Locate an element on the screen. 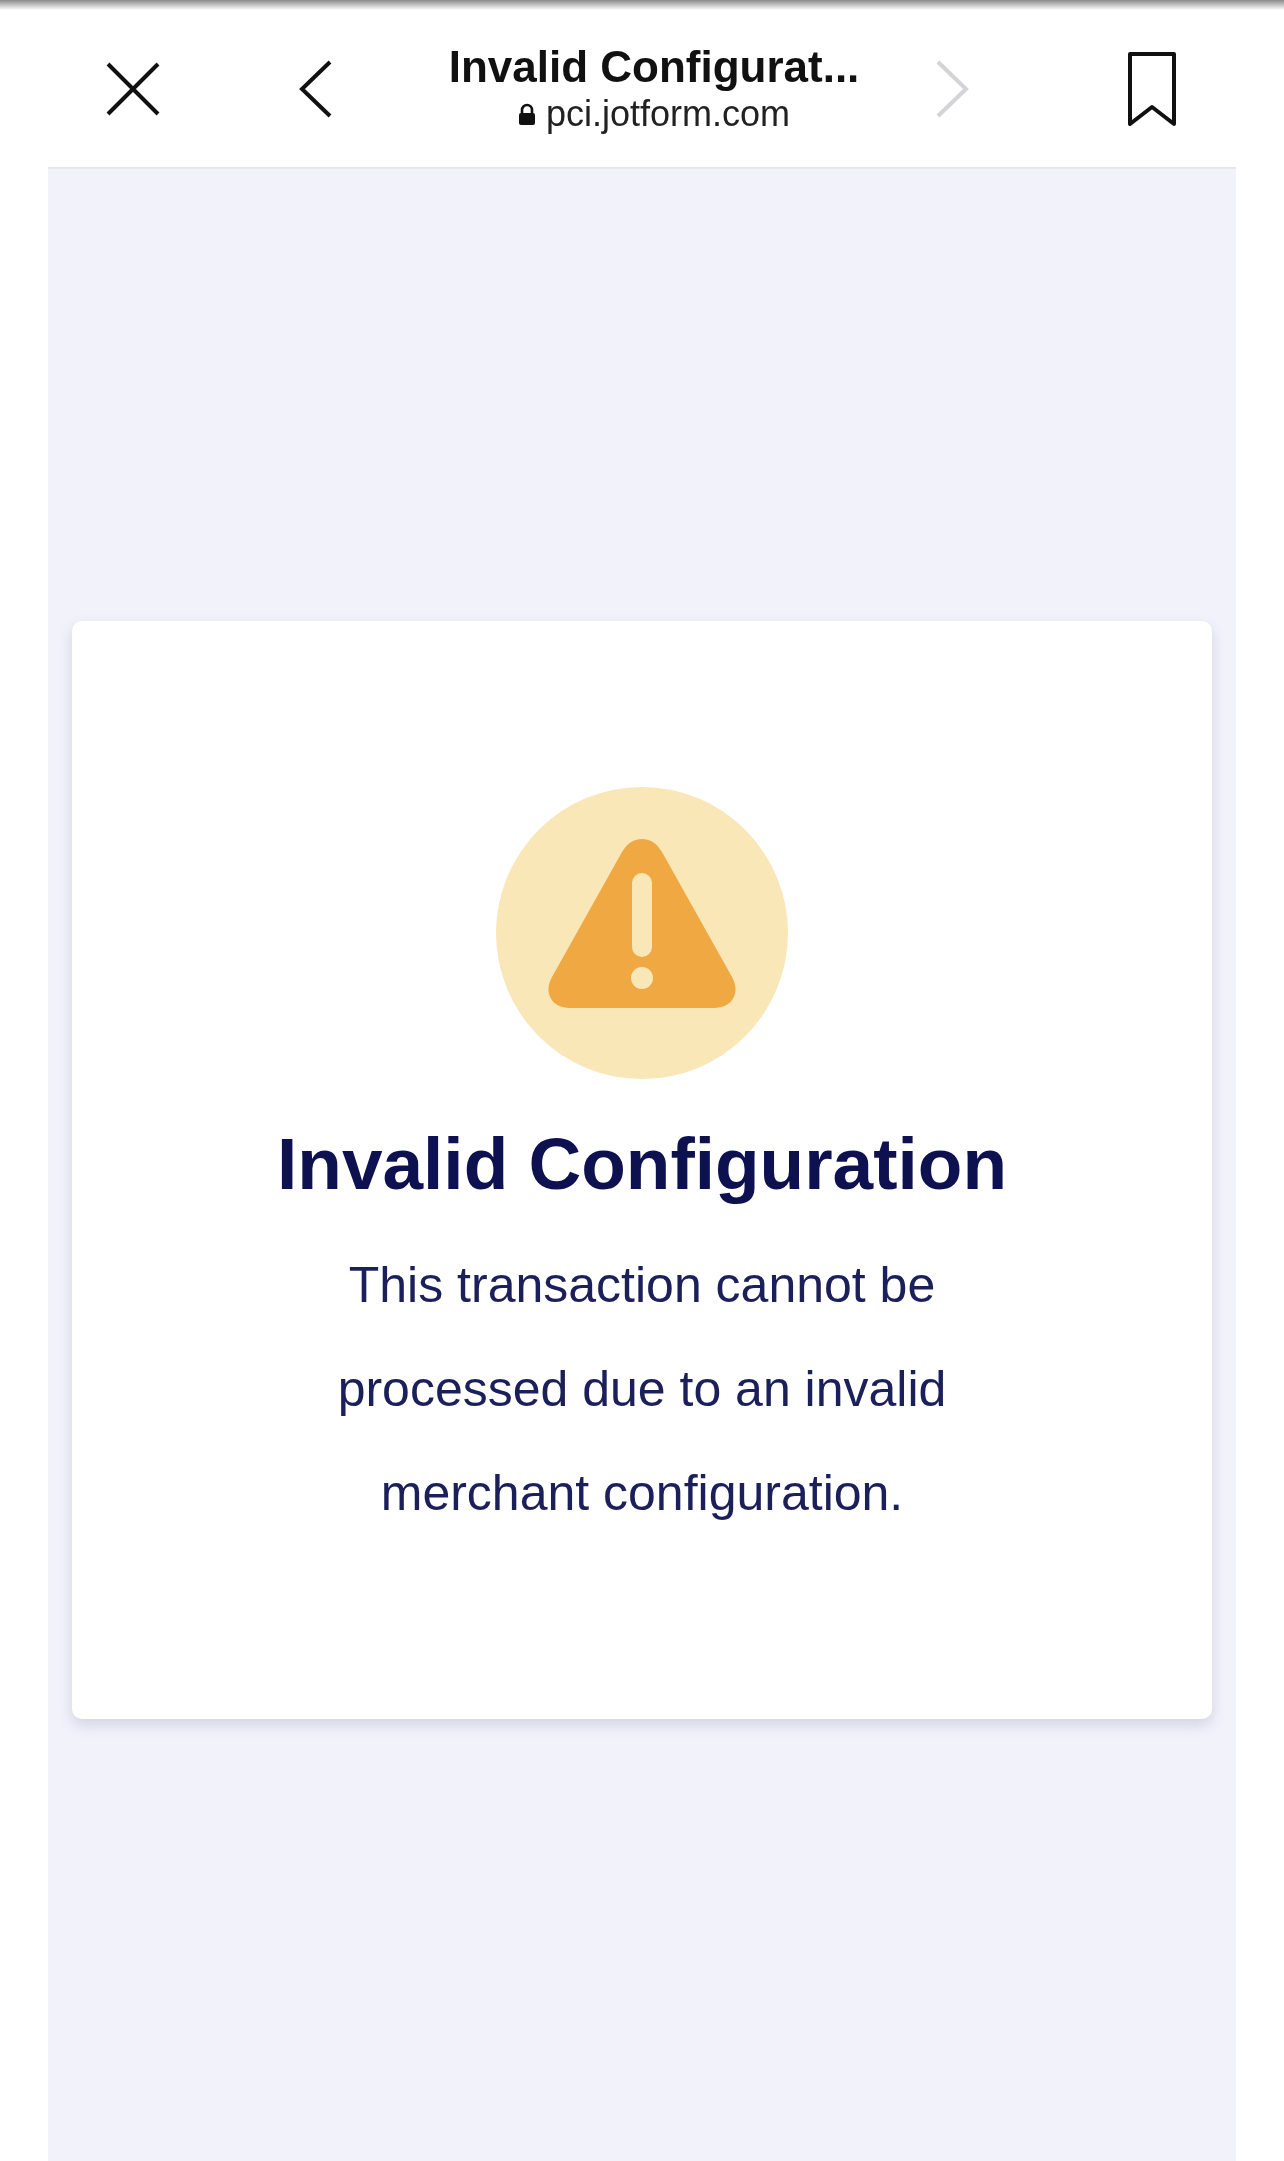  warning-icon is located at coordinates (642, 933).